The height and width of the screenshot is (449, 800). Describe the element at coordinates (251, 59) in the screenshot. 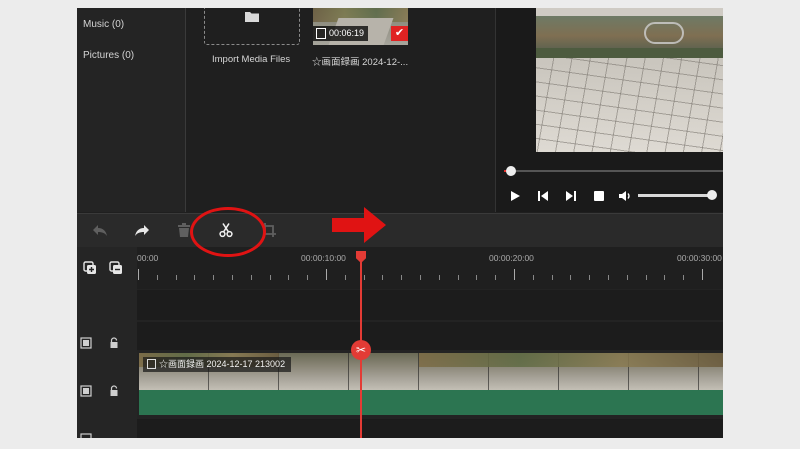

I see `import-media-label: Import Media Files` at that location.